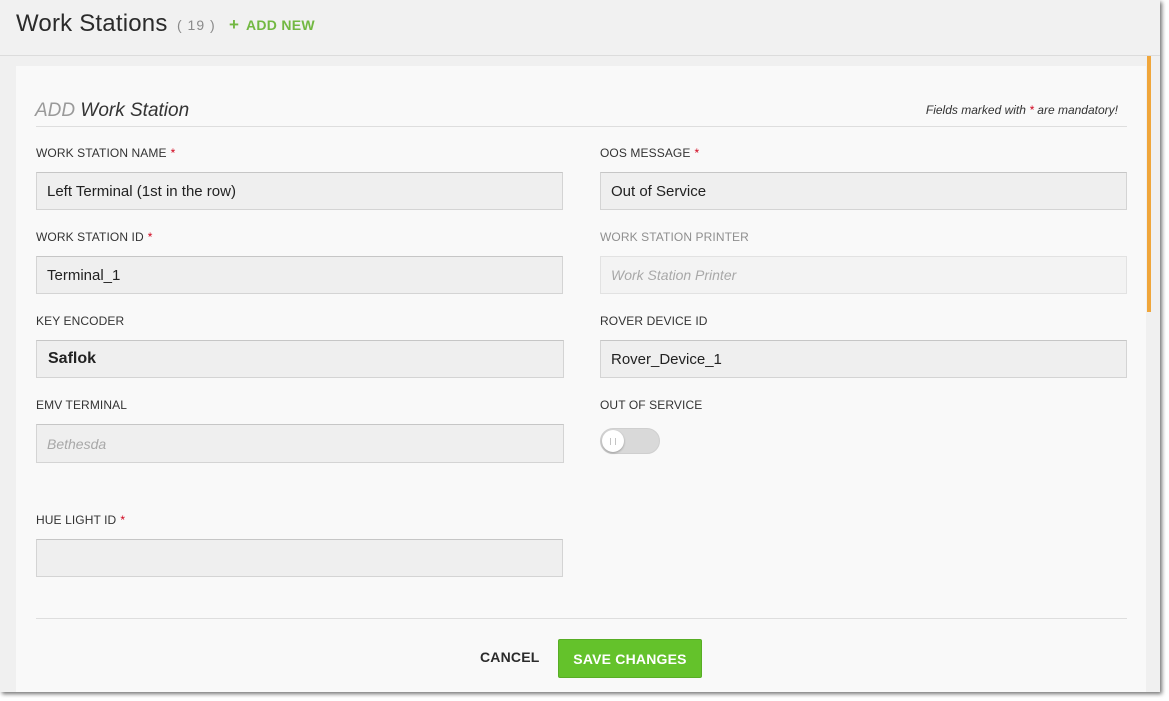 This screenshot has height=701, width=1169. I want to click on work-station-name-label: WORK STATION NAME *, so click(105, 153).